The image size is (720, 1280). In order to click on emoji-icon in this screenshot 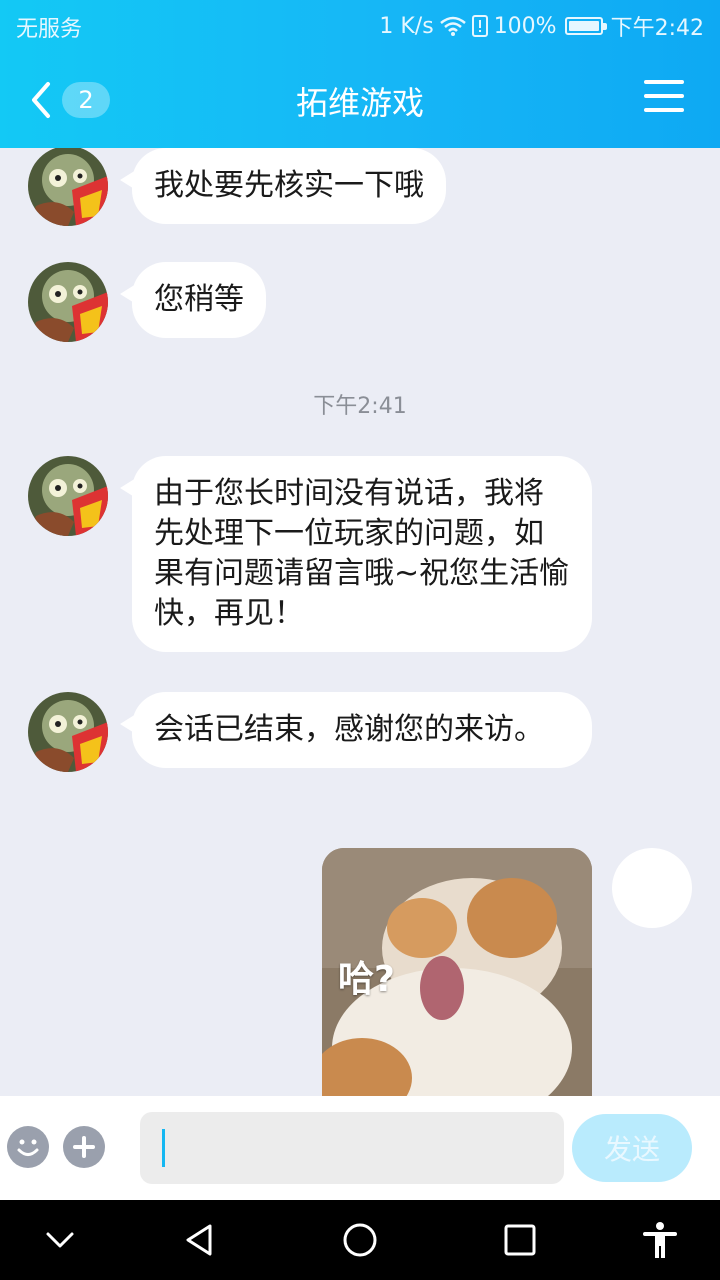, I will do `click(28, 1147)`.